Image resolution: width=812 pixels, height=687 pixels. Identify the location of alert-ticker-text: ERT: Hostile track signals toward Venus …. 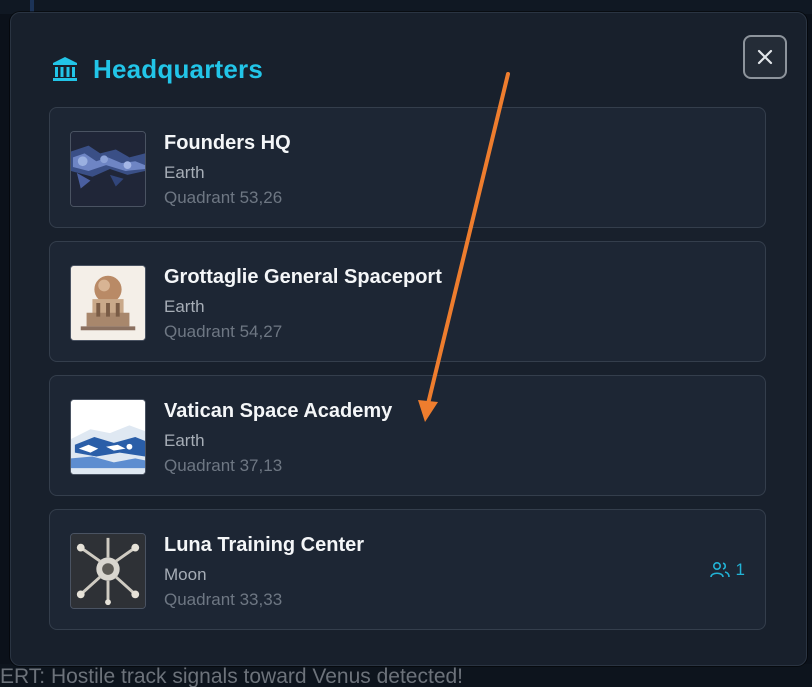
(232, 676).